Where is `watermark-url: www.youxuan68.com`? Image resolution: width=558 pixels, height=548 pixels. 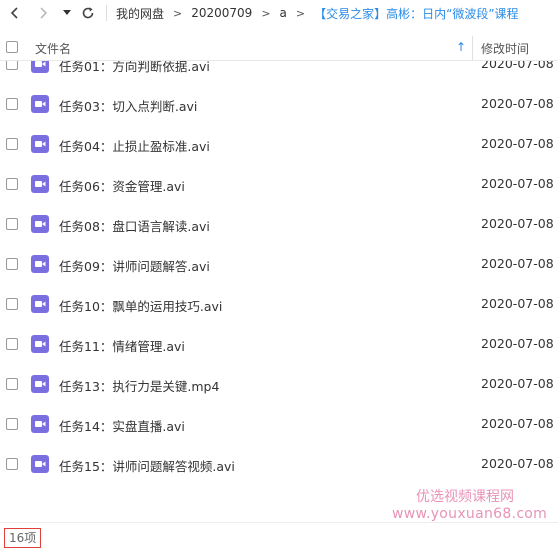
watermark-url: www.youxuan68.com is located at coordinates (470, 514).